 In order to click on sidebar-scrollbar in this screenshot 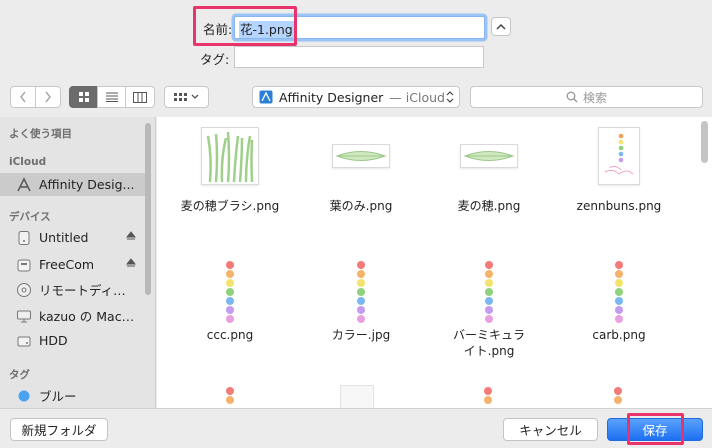, I will do `click(148, 209)`.